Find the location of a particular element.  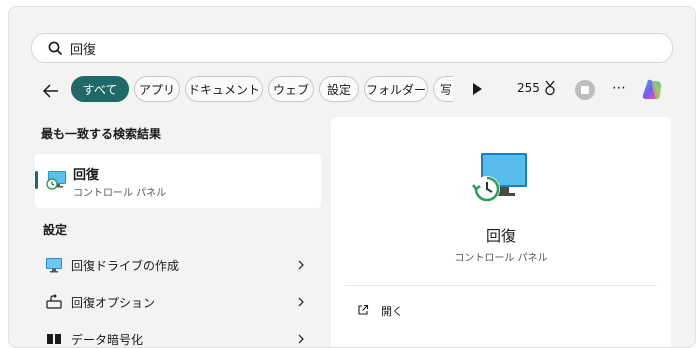

setting-item-label: 回復オプション is located at coordinates (113, 303).